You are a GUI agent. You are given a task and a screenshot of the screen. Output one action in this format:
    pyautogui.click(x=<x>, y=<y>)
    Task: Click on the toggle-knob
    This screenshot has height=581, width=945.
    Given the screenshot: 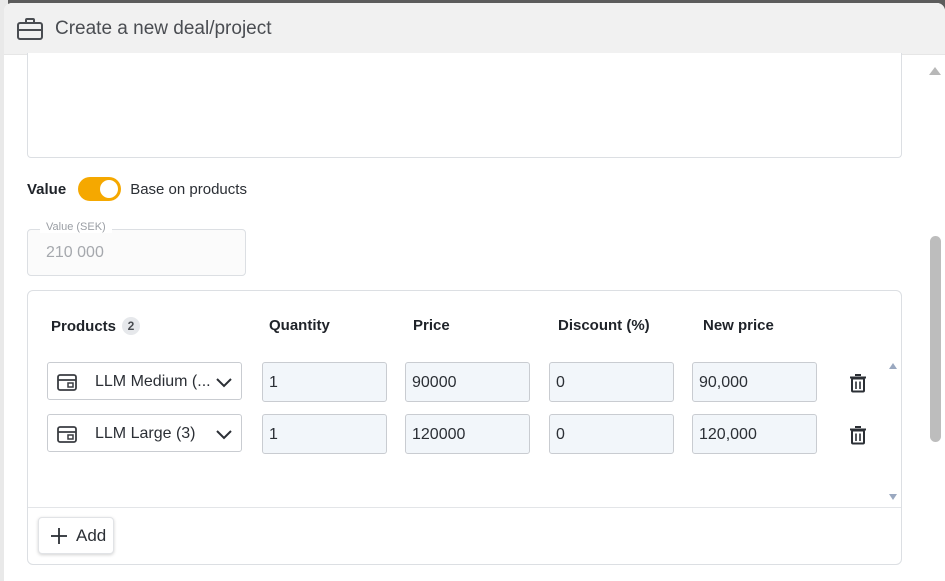 What is the action you would take?
    pyautogui.click(x=109, y=189)
    